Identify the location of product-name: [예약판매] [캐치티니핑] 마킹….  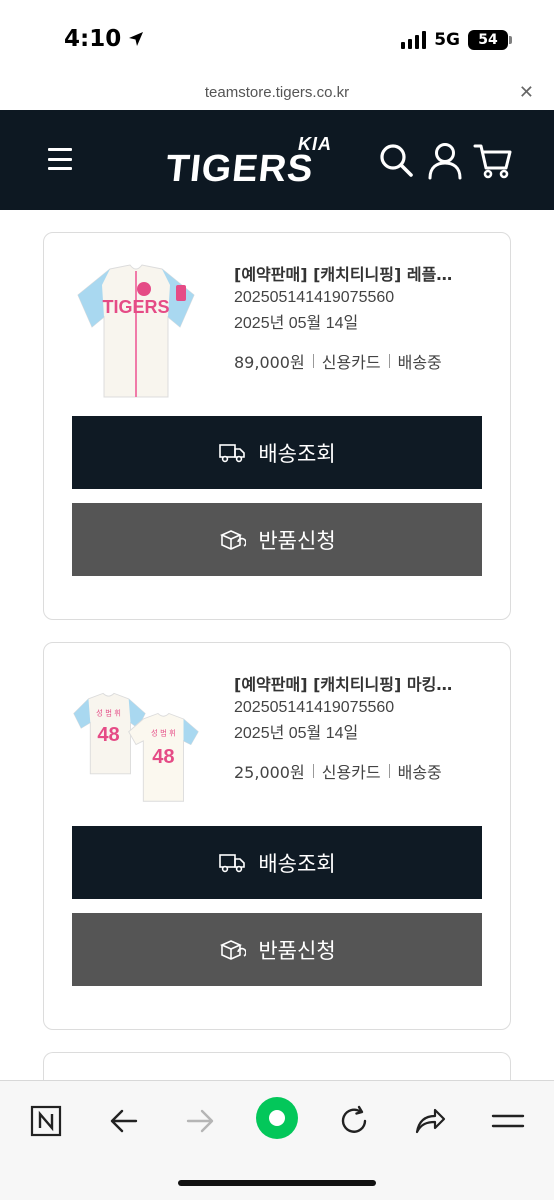
(352, 683).